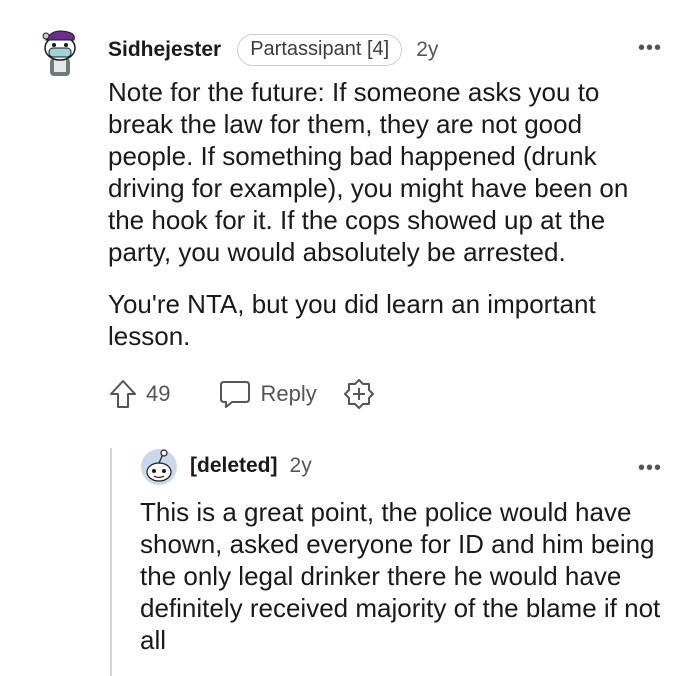 This screenshot has height=676, width=700. Describe the element at coordinates (234, 466) in the screenshot. I see `username: [deleted]` at that location.